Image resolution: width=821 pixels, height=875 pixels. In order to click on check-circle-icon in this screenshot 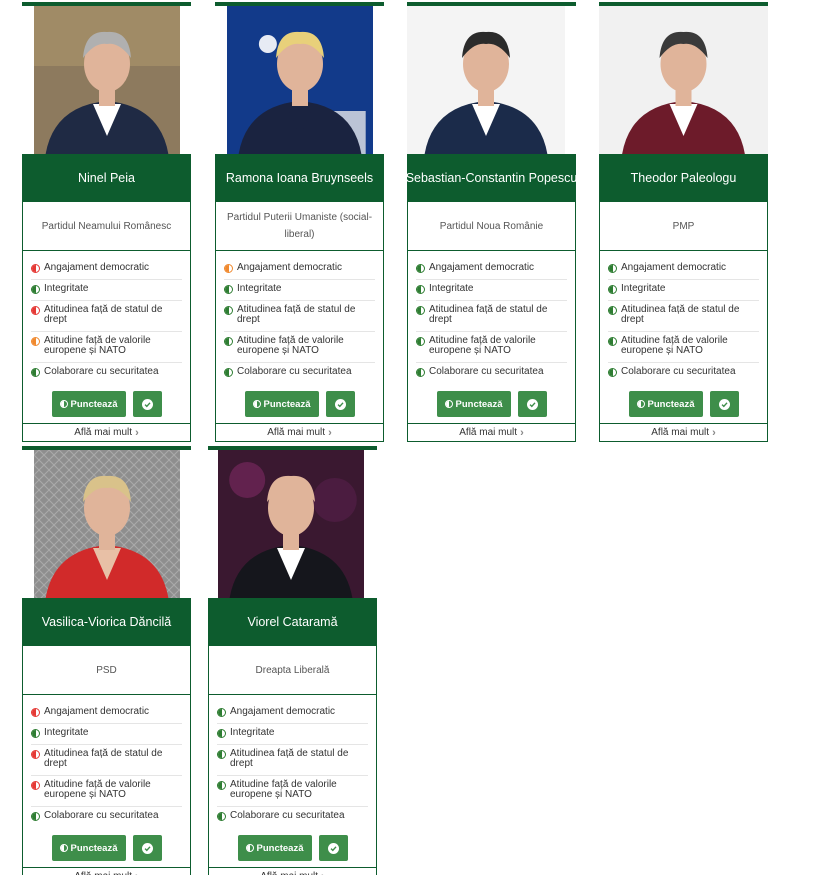, I will do `click(532, 404)`.